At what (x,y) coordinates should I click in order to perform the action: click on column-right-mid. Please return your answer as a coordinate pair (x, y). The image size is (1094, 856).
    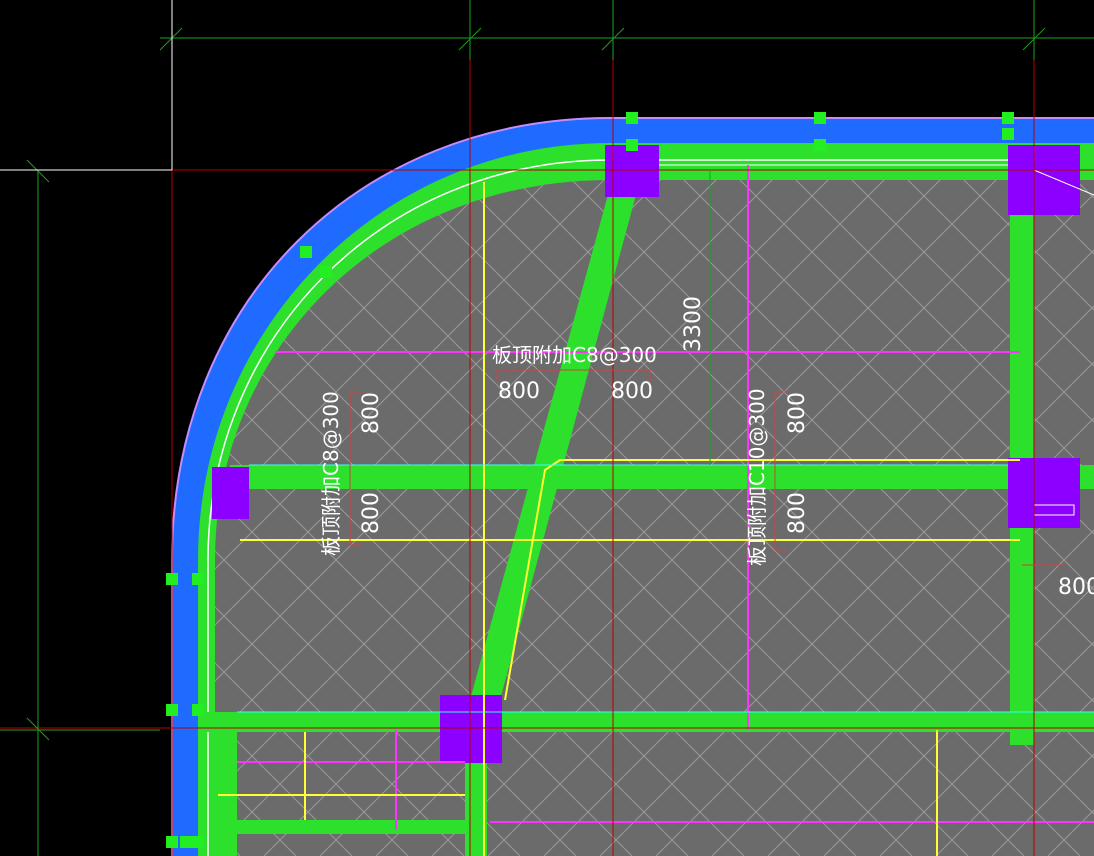
    Looking at the image, I should click on (1044, 493).